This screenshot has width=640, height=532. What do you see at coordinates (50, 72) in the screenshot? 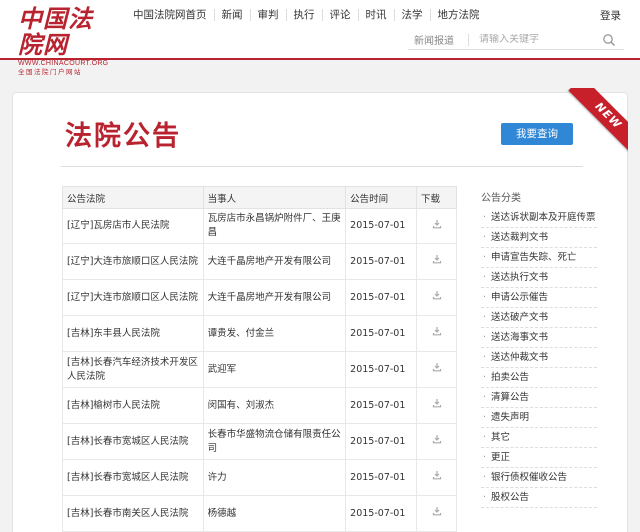
I see `logo-subtitle: 全国法院门户网站` at bounding box center [50, 72].